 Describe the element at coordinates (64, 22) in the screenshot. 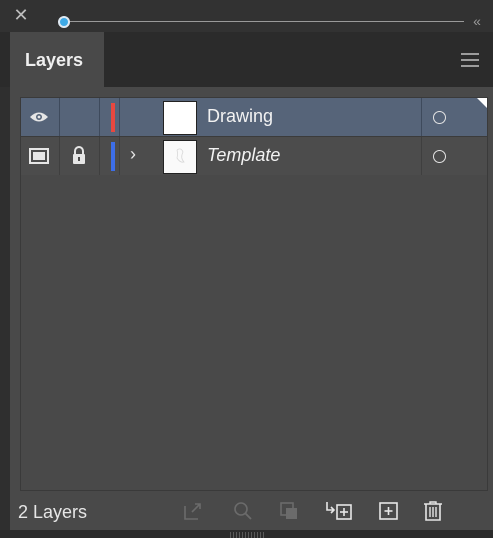

I see `panel-slider-knob` at that location.